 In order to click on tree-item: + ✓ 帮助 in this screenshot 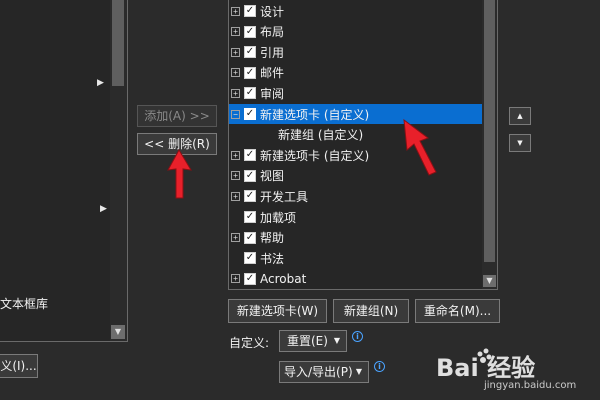, I will do `click(256, 238)`.